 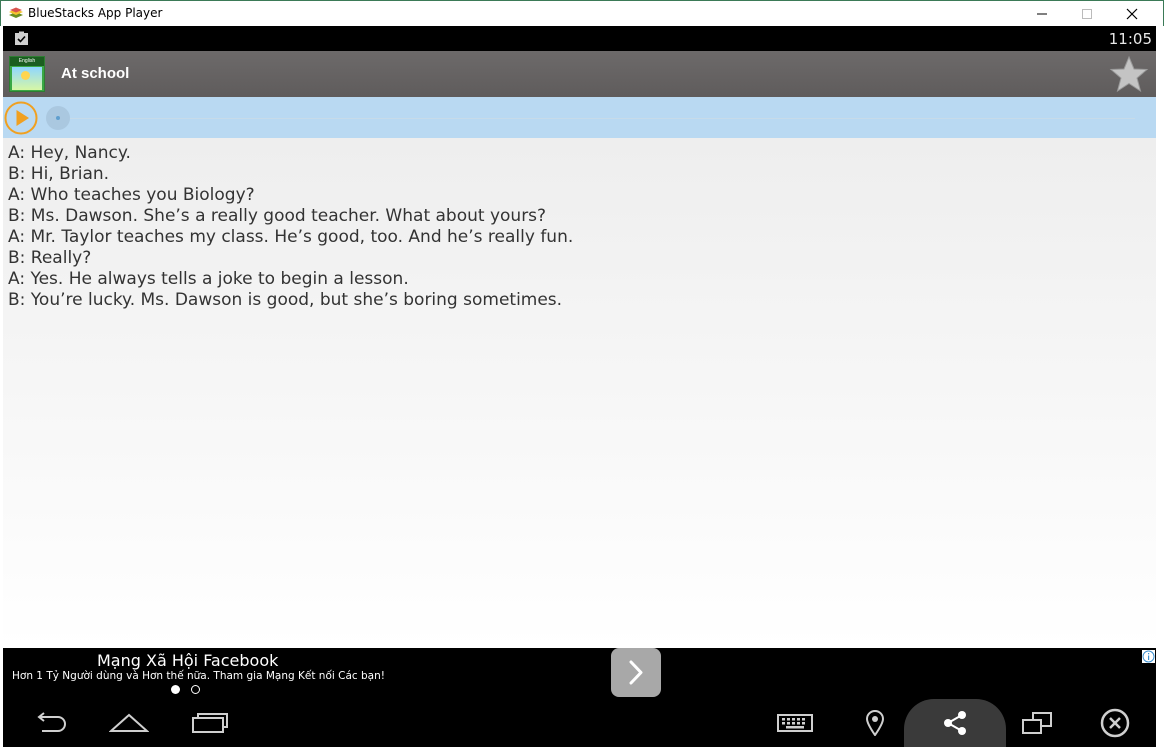 I want to click on star-icon, so click(x=1129, y=74).